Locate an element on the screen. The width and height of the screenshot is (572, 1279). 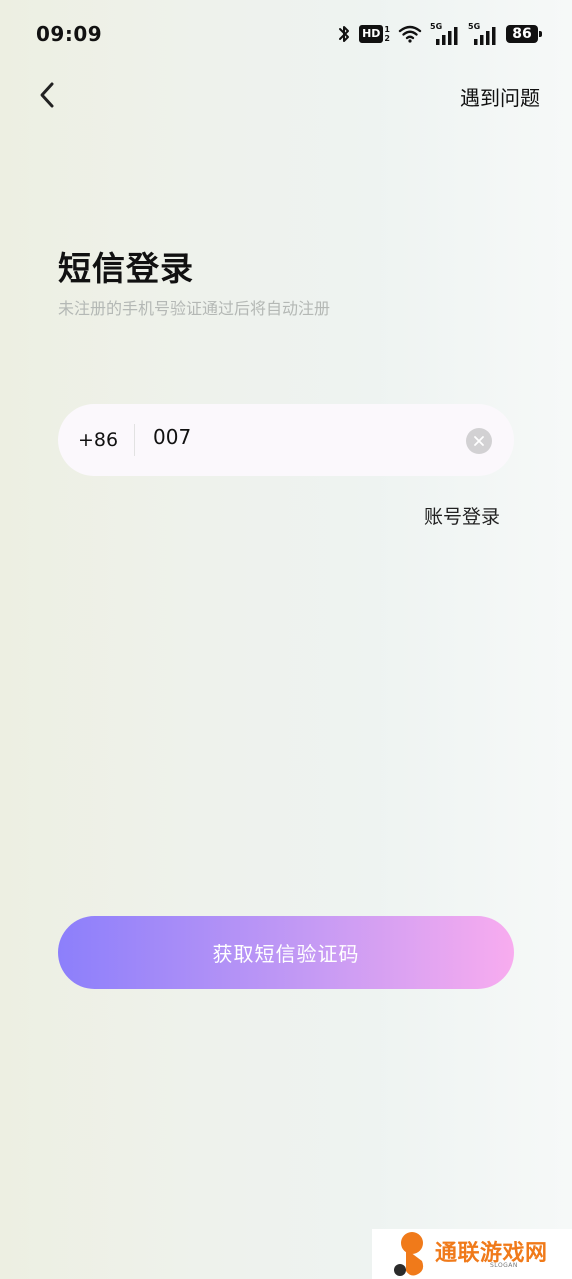
bluetooth-icon is located at coordinates (344, 34).